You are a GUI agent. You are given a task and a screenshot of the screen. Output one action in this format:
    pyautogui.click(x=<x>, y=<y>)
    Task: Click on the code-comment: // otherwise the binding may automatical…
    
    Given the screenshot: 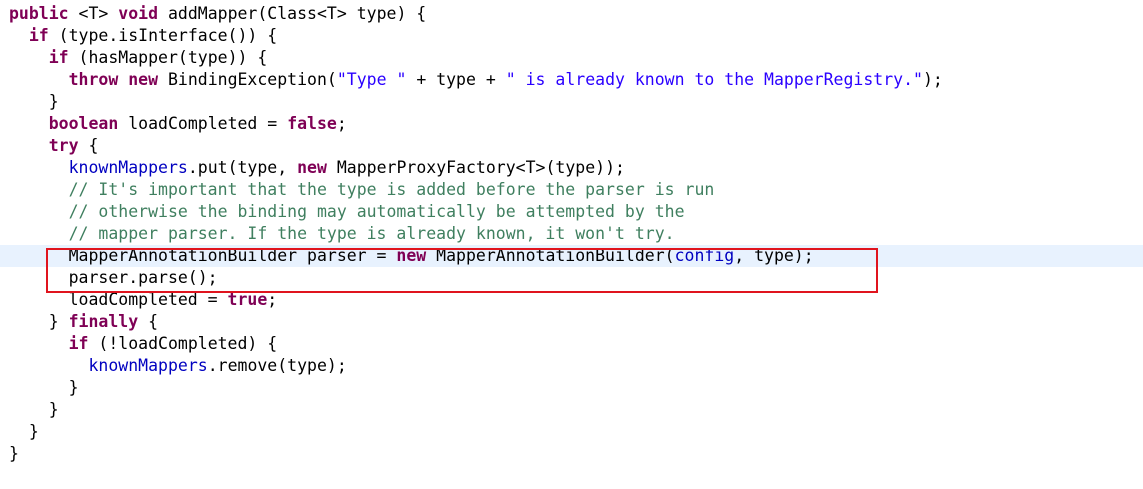 What is the action you would take?
    pyautogui.click(x=376, y=211)
    